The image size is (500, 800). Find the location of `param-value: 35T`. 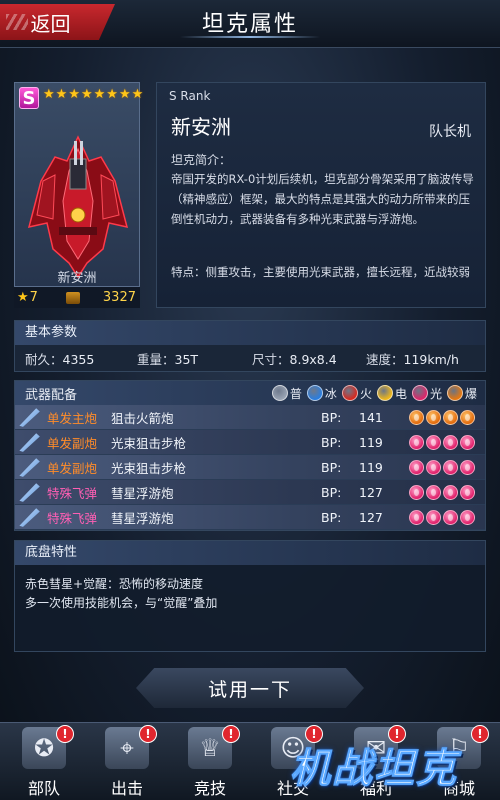

param-value: 35T is located at coordinates (186, 359).